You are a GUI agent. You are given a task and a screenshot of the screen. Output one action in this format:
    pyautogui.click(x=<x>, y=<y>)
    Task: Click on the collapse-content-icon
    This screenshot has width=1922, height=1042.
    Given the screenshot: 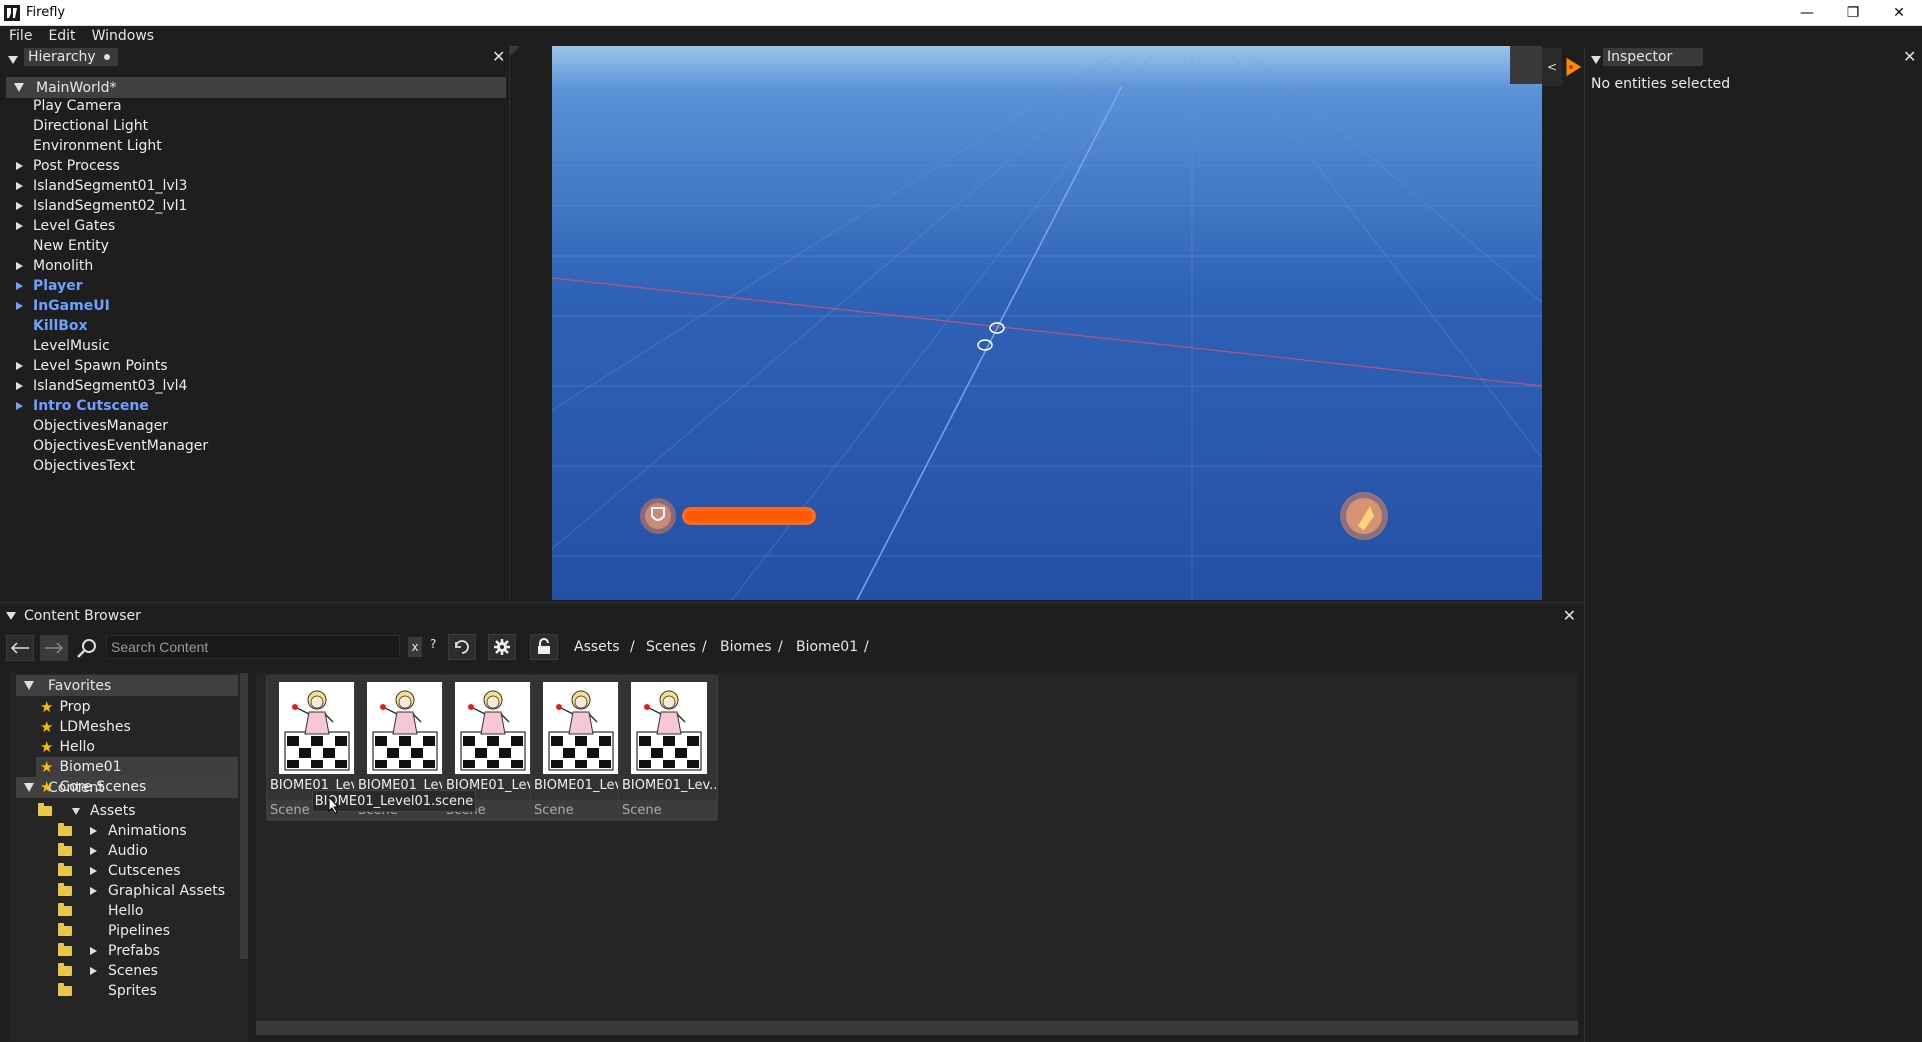 What is the action you would take?
    pyautogui.click(x=29, y=788)
    